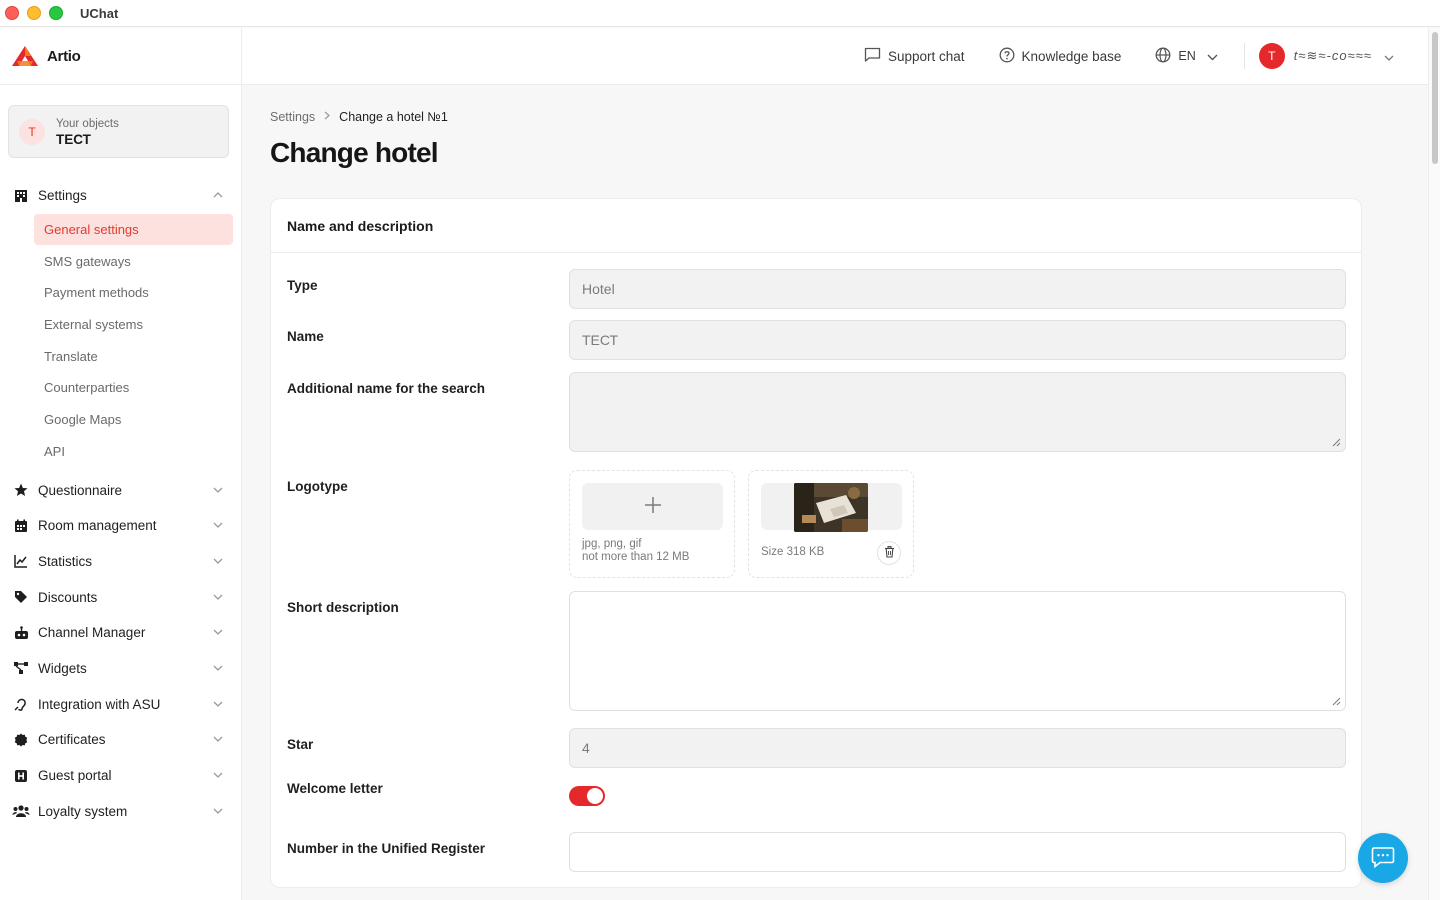 The width and height of the screenshot is (1440, 900). I want to click on unified-register-label: Number in the Unified Register, so click(386, 848).